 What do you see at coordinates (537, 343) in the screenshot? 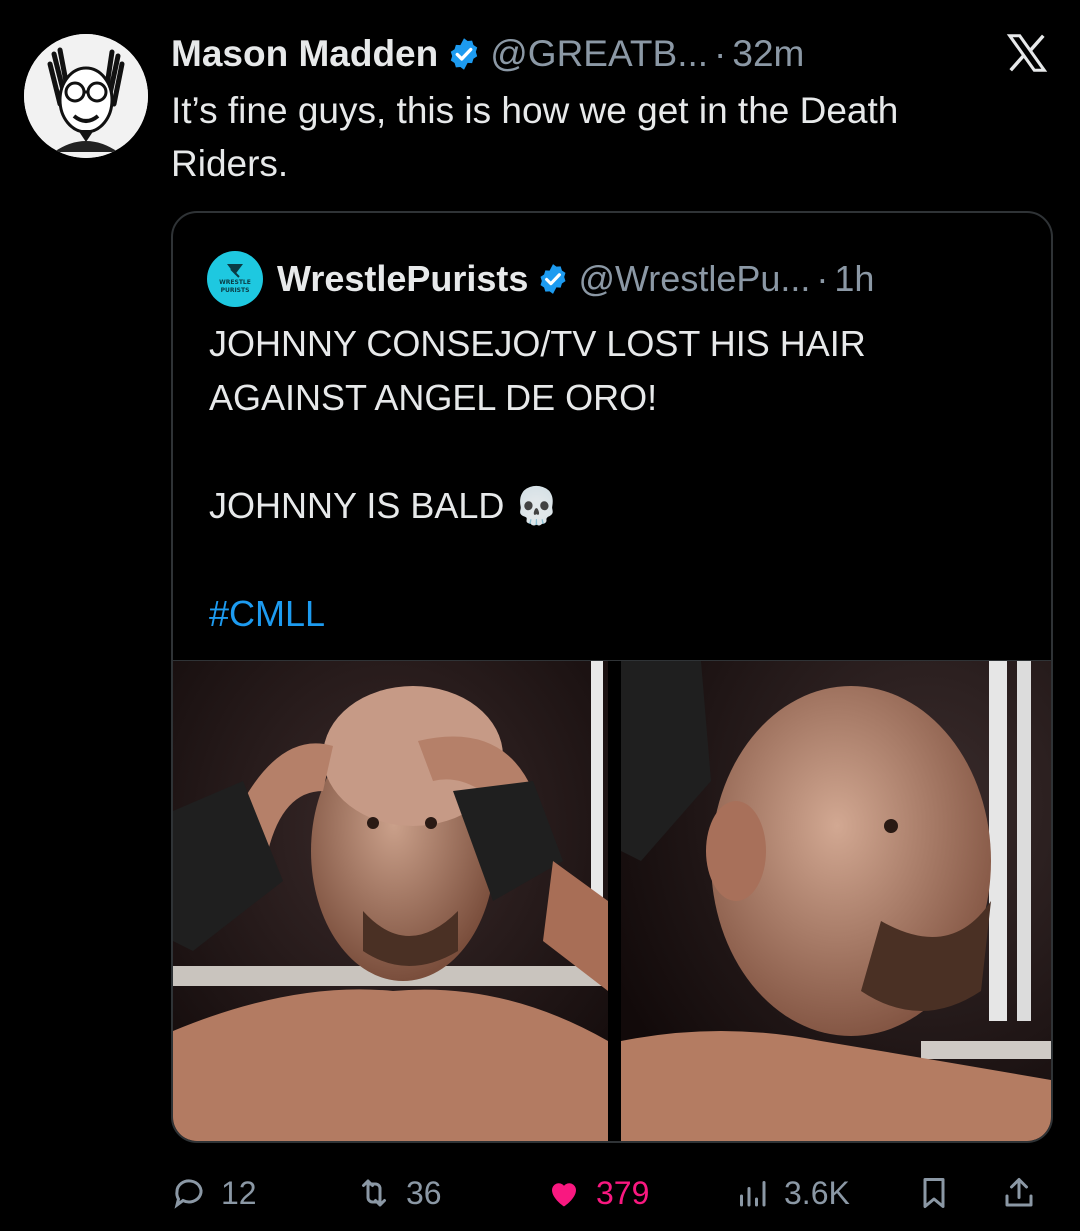
I see `quoted-text-line: JOHNNY CONSEJO/TV LOST HIS HAIR` at bounding box center [537, 343].